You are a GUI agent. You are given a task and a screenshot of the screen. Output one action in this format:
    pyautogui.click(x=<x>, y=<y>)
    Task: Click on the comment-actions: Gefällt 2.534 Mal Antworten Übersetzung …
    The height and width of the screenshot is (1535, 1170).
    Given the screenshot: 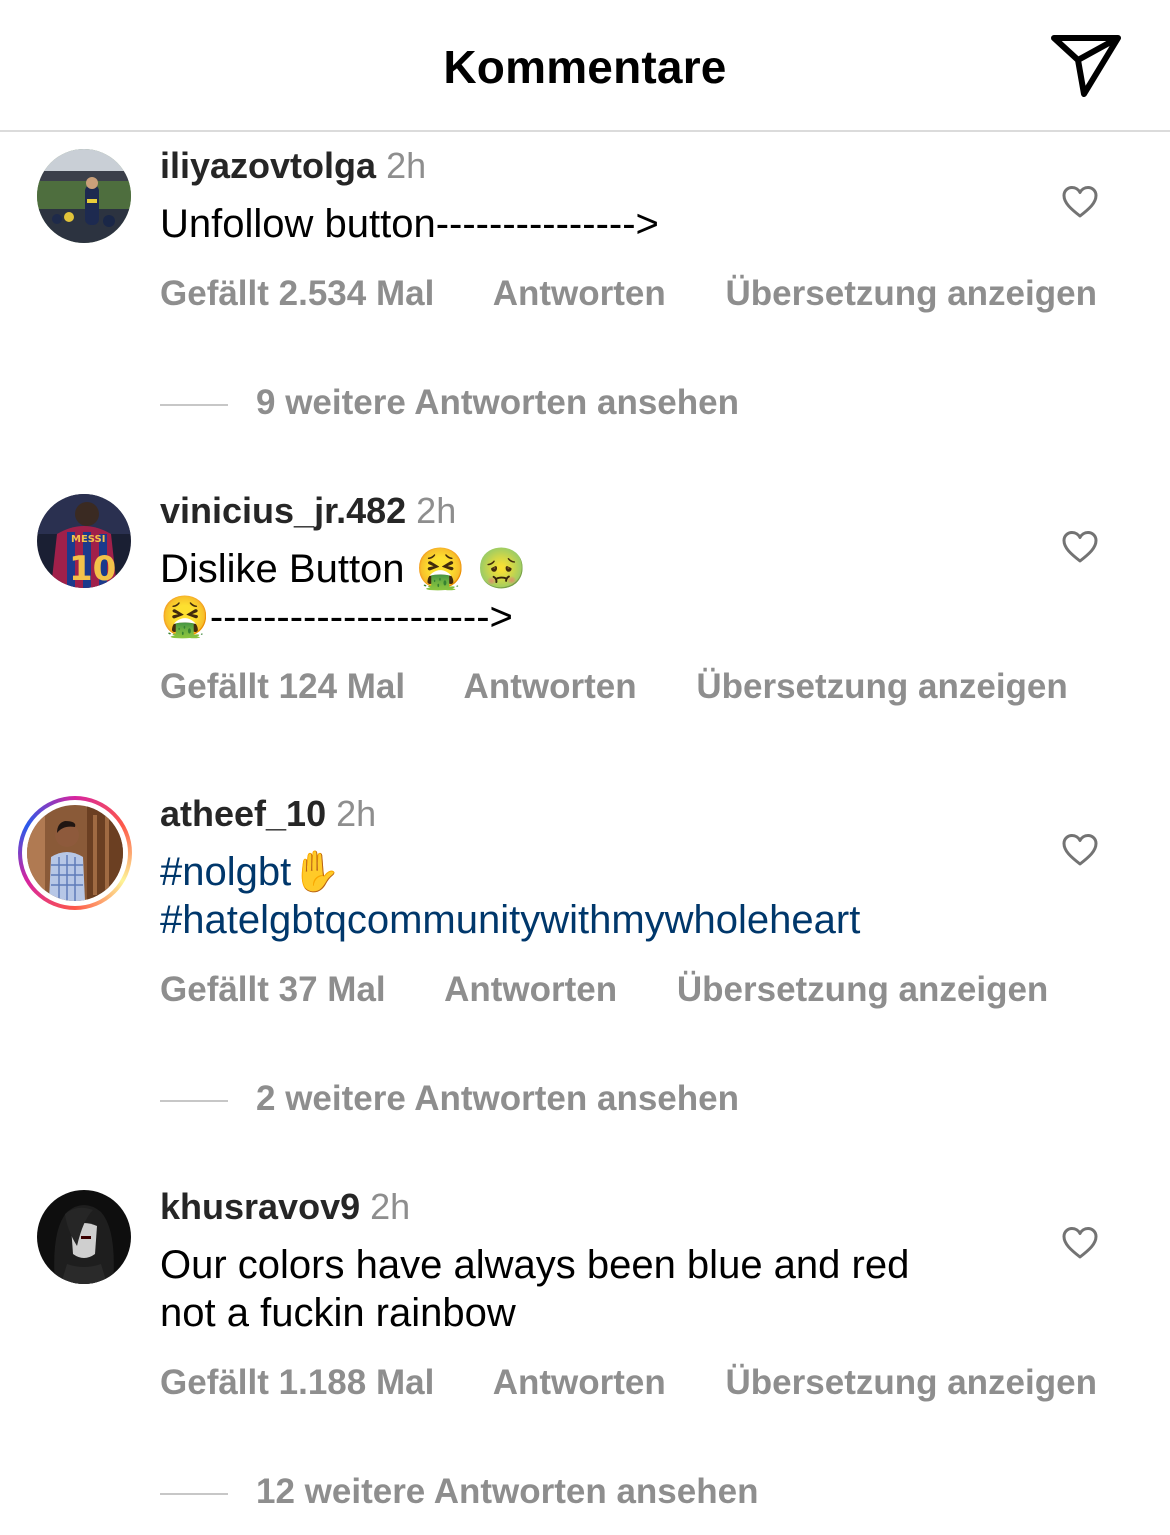 What is the action you would take?
    pyautogui.click(x=628, y=294)
    